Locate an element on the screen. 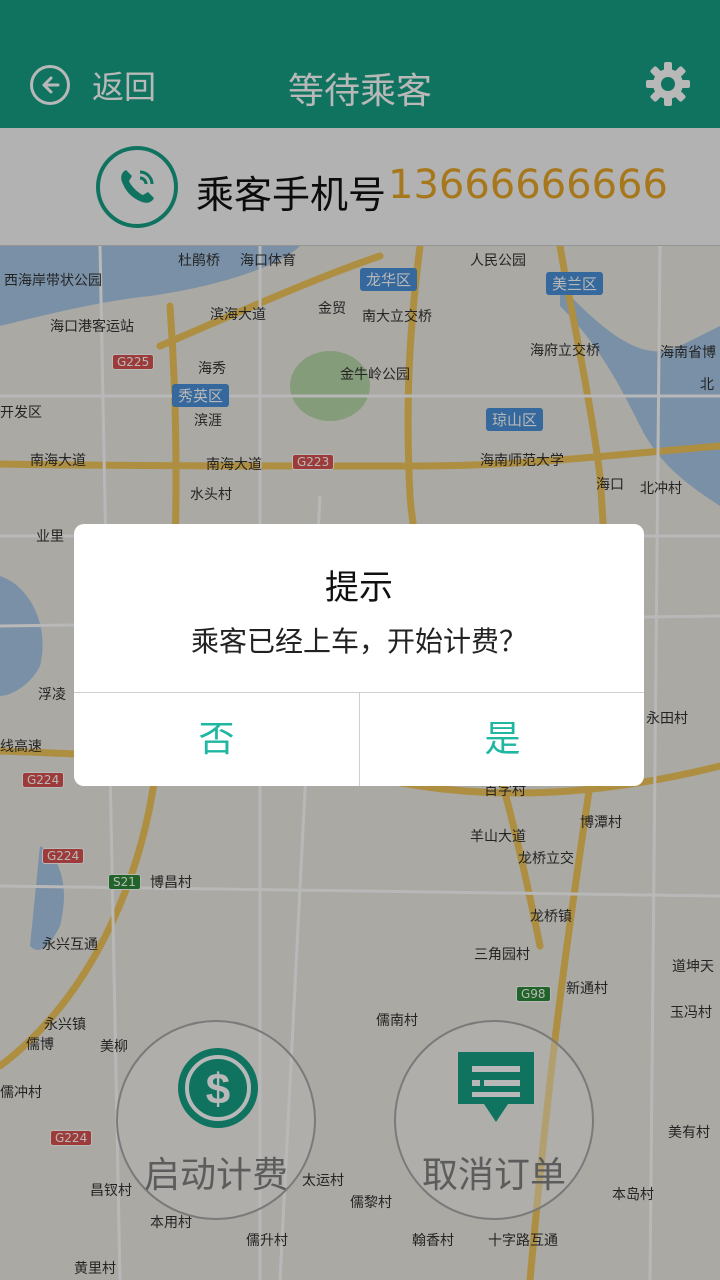 The height and width of the screenshot is (1280, 720). no-button: 否 is located at coordinates (216, 739).